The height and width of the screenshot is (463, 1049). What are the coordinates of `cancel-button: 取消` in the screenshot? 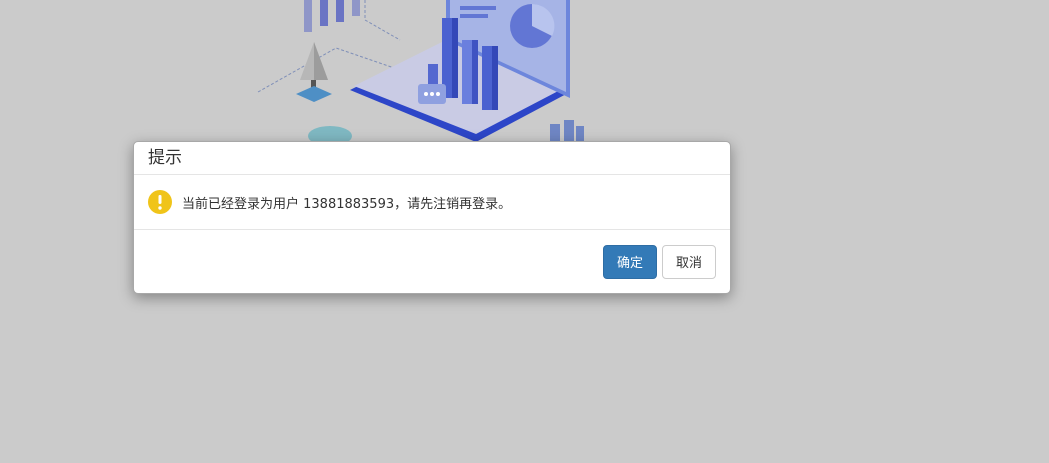 It's located at (689, 261).